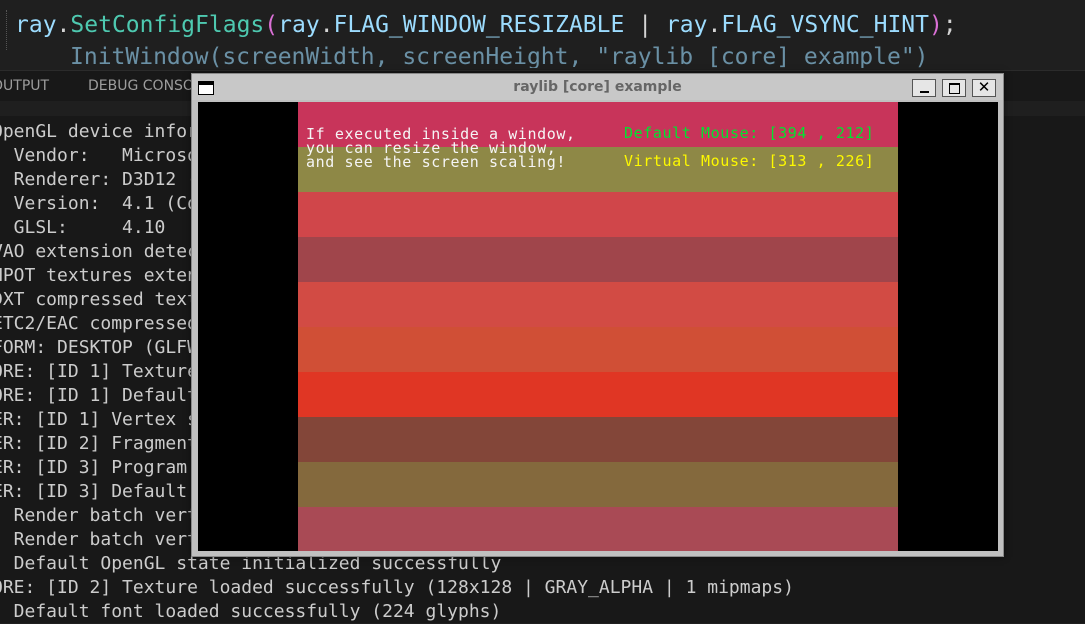 The width and height of the screenshot is (1085, 624). Describe the element at coordinates (99, 179) in the screenshot. I see `terminal-line: Renderer: D3D12 (` at that location.